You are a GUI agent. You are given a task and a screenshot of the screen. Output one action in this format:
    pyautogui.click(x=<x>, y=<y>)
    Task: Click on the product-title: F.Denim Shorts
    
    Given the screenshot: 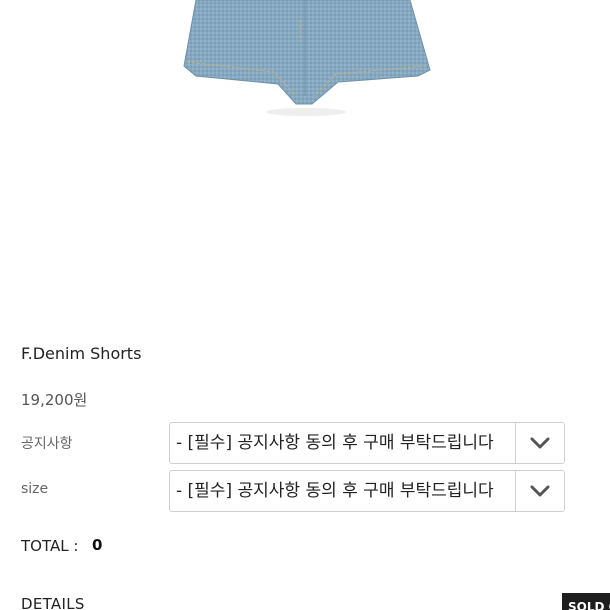 What is the action you would take?
    pyautogui.click(x=81, y=353)
    